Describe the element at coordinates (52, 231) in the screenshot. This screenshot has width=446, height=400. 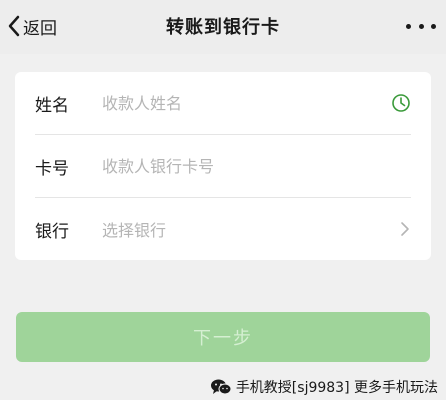
I see `bank-label: 银行` at that location.